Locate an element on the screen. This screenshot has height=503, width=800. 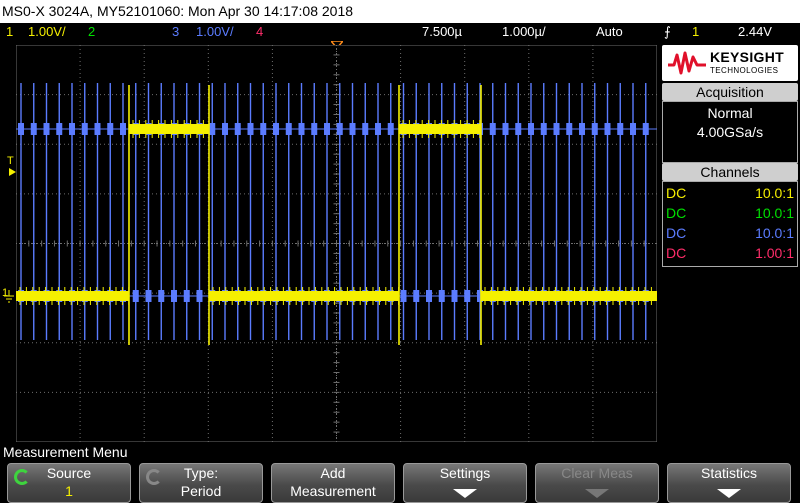
statistics-softkey: Statistics is located at coordinates (729, 483).